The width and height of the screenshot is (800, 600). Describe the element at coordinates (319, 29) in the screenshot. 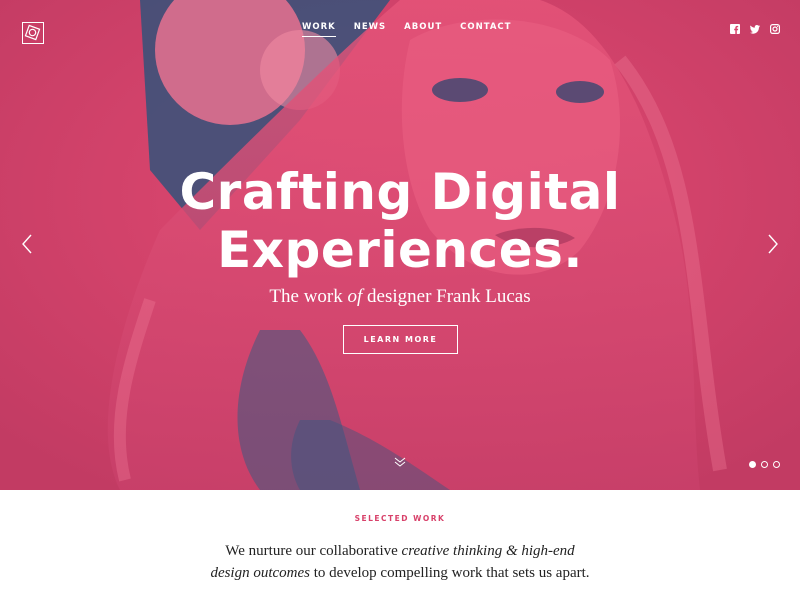

I see `nav-item-work: WORK` at that location.